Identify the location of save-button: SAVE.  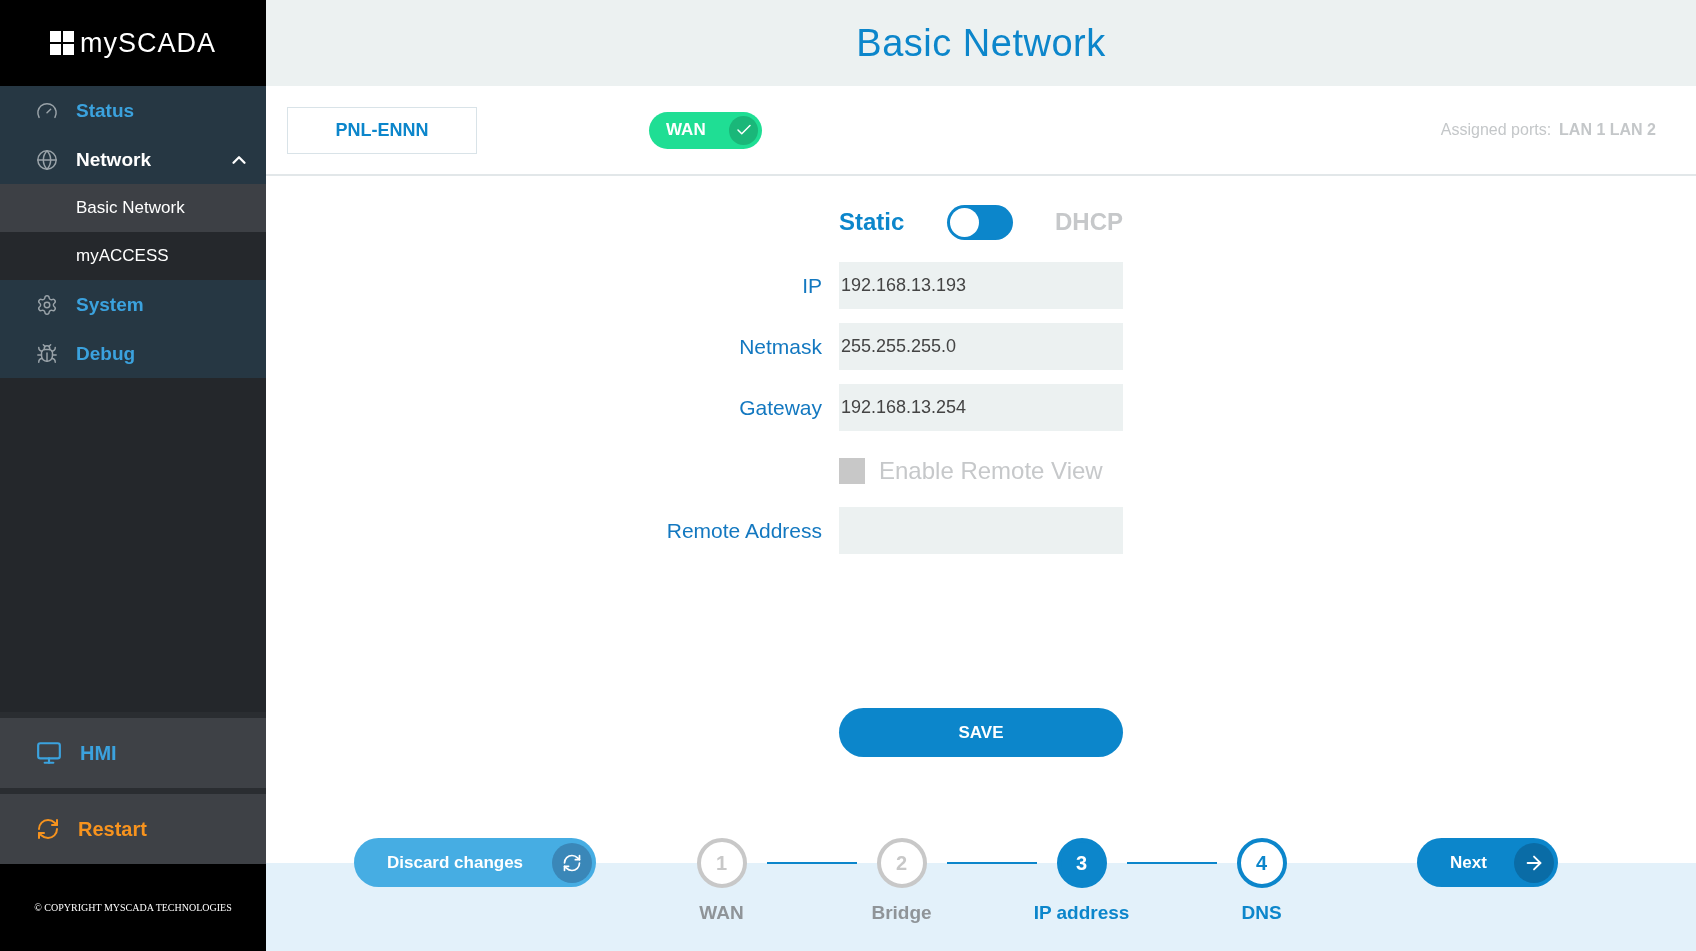
(981, 732).